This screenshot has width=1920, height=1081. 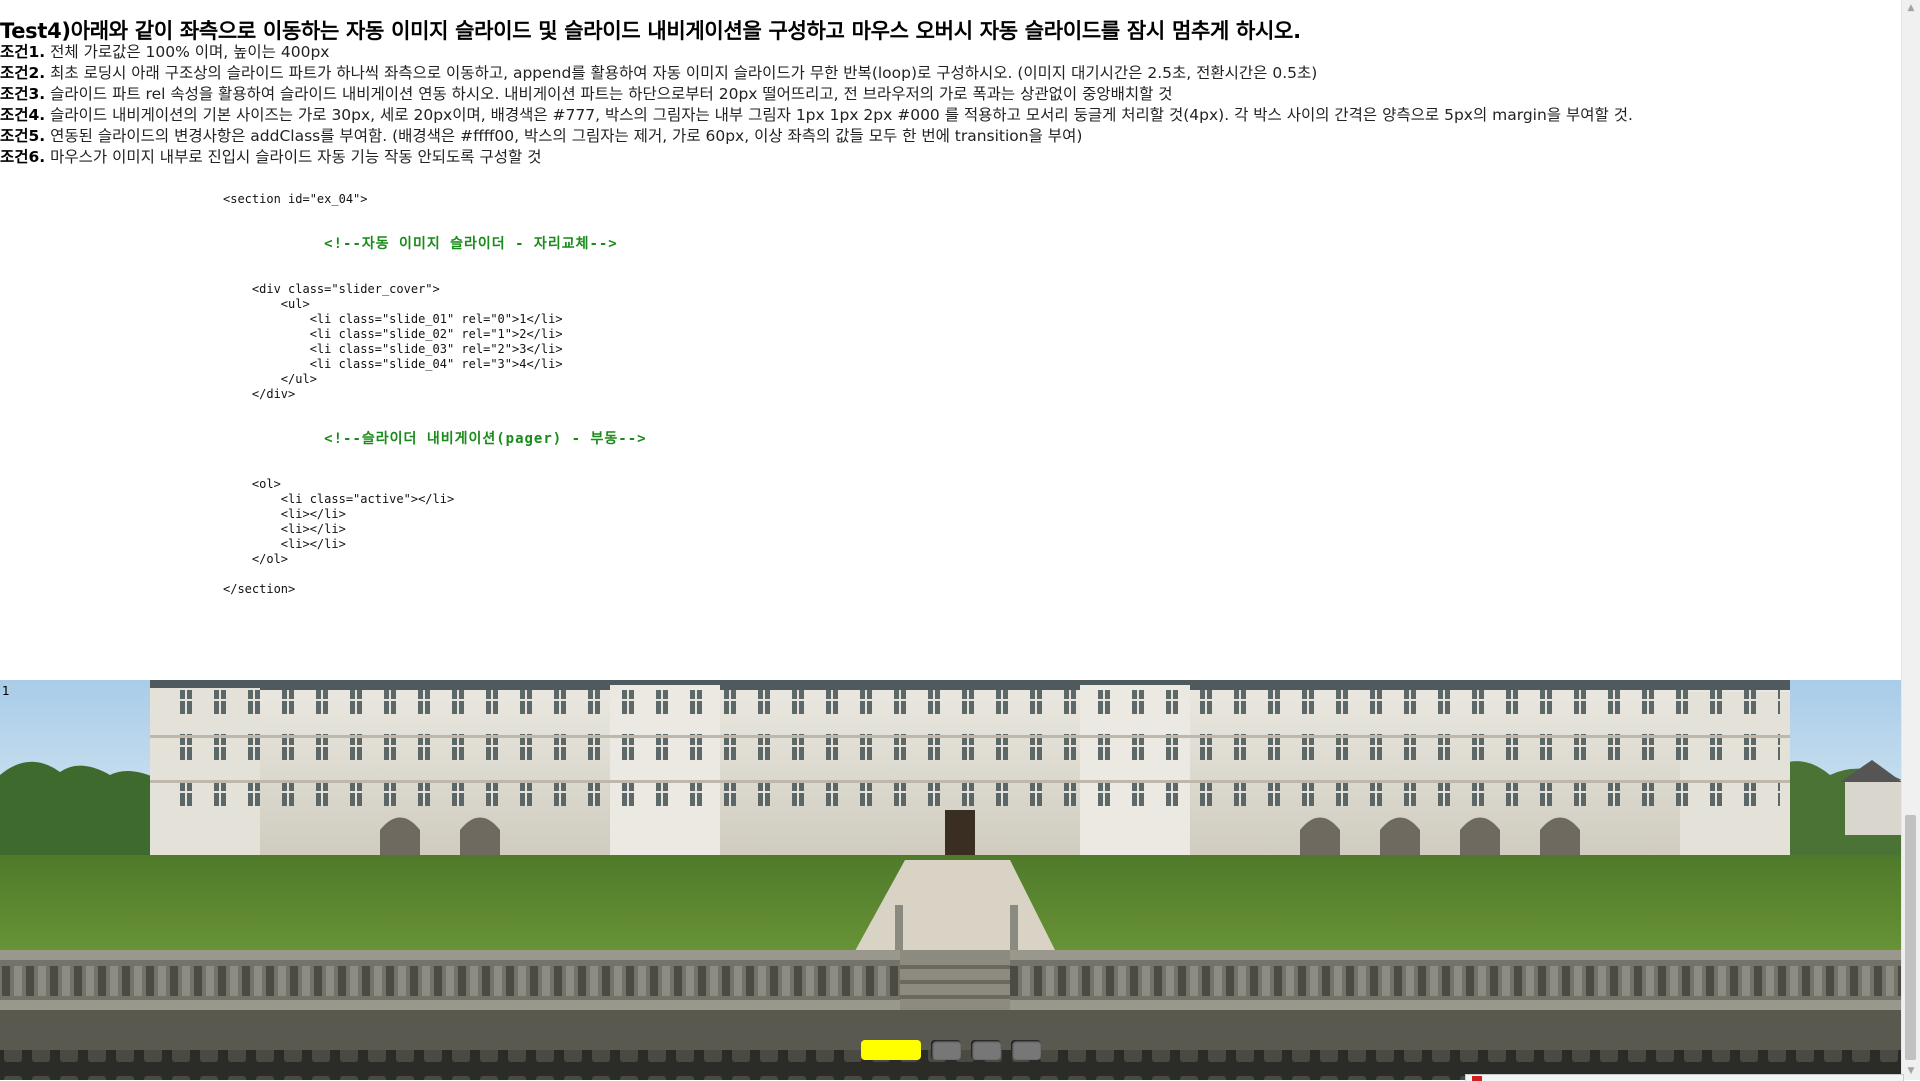 I want to click on scroll-down-icon: ▼, so click(x=1911, y=1071).